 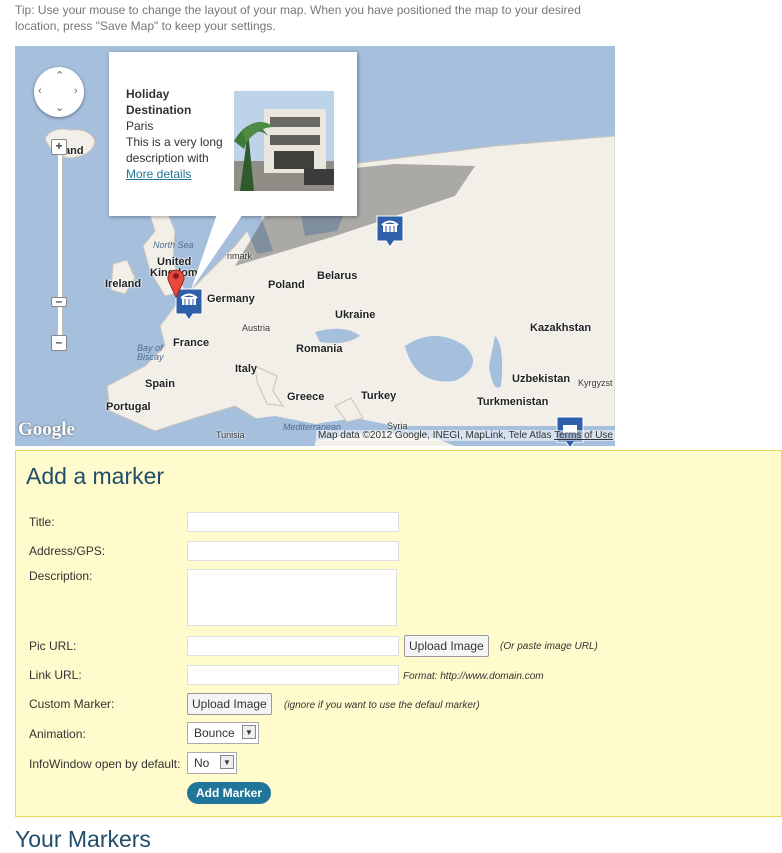 I want to click on map-label-romania: Romania, so click(x=319, y=349).